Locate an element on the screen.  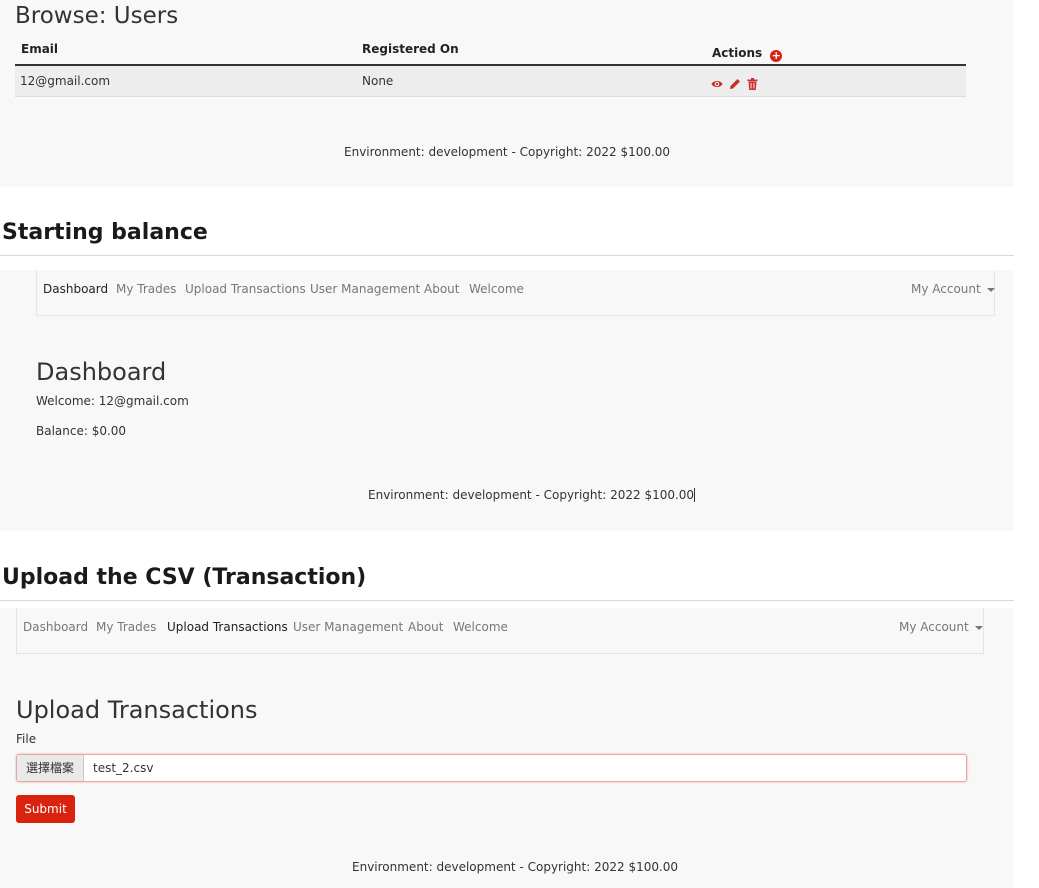
page-title: Browse: Users is located at coordinates (97, 16).